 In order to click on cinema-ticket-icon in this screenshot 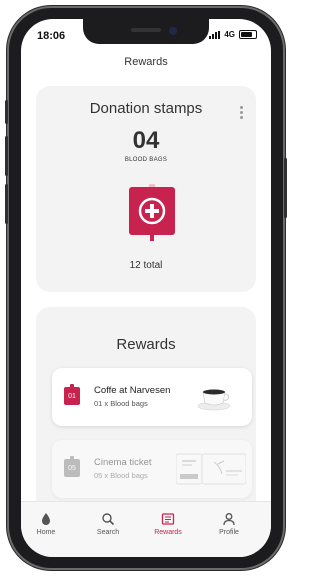, I will do `click(211, 469)`.